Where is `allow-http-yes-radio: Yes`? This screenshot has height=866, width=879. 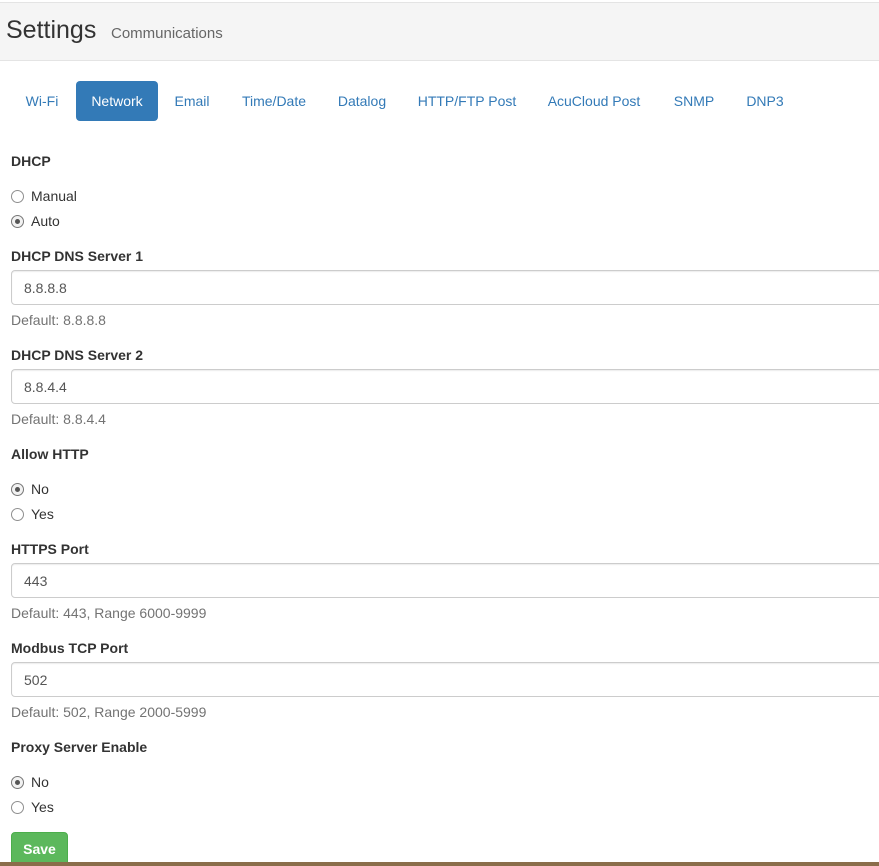 allow-http-yes-radio: Yes is located at coordinates (32, 514).